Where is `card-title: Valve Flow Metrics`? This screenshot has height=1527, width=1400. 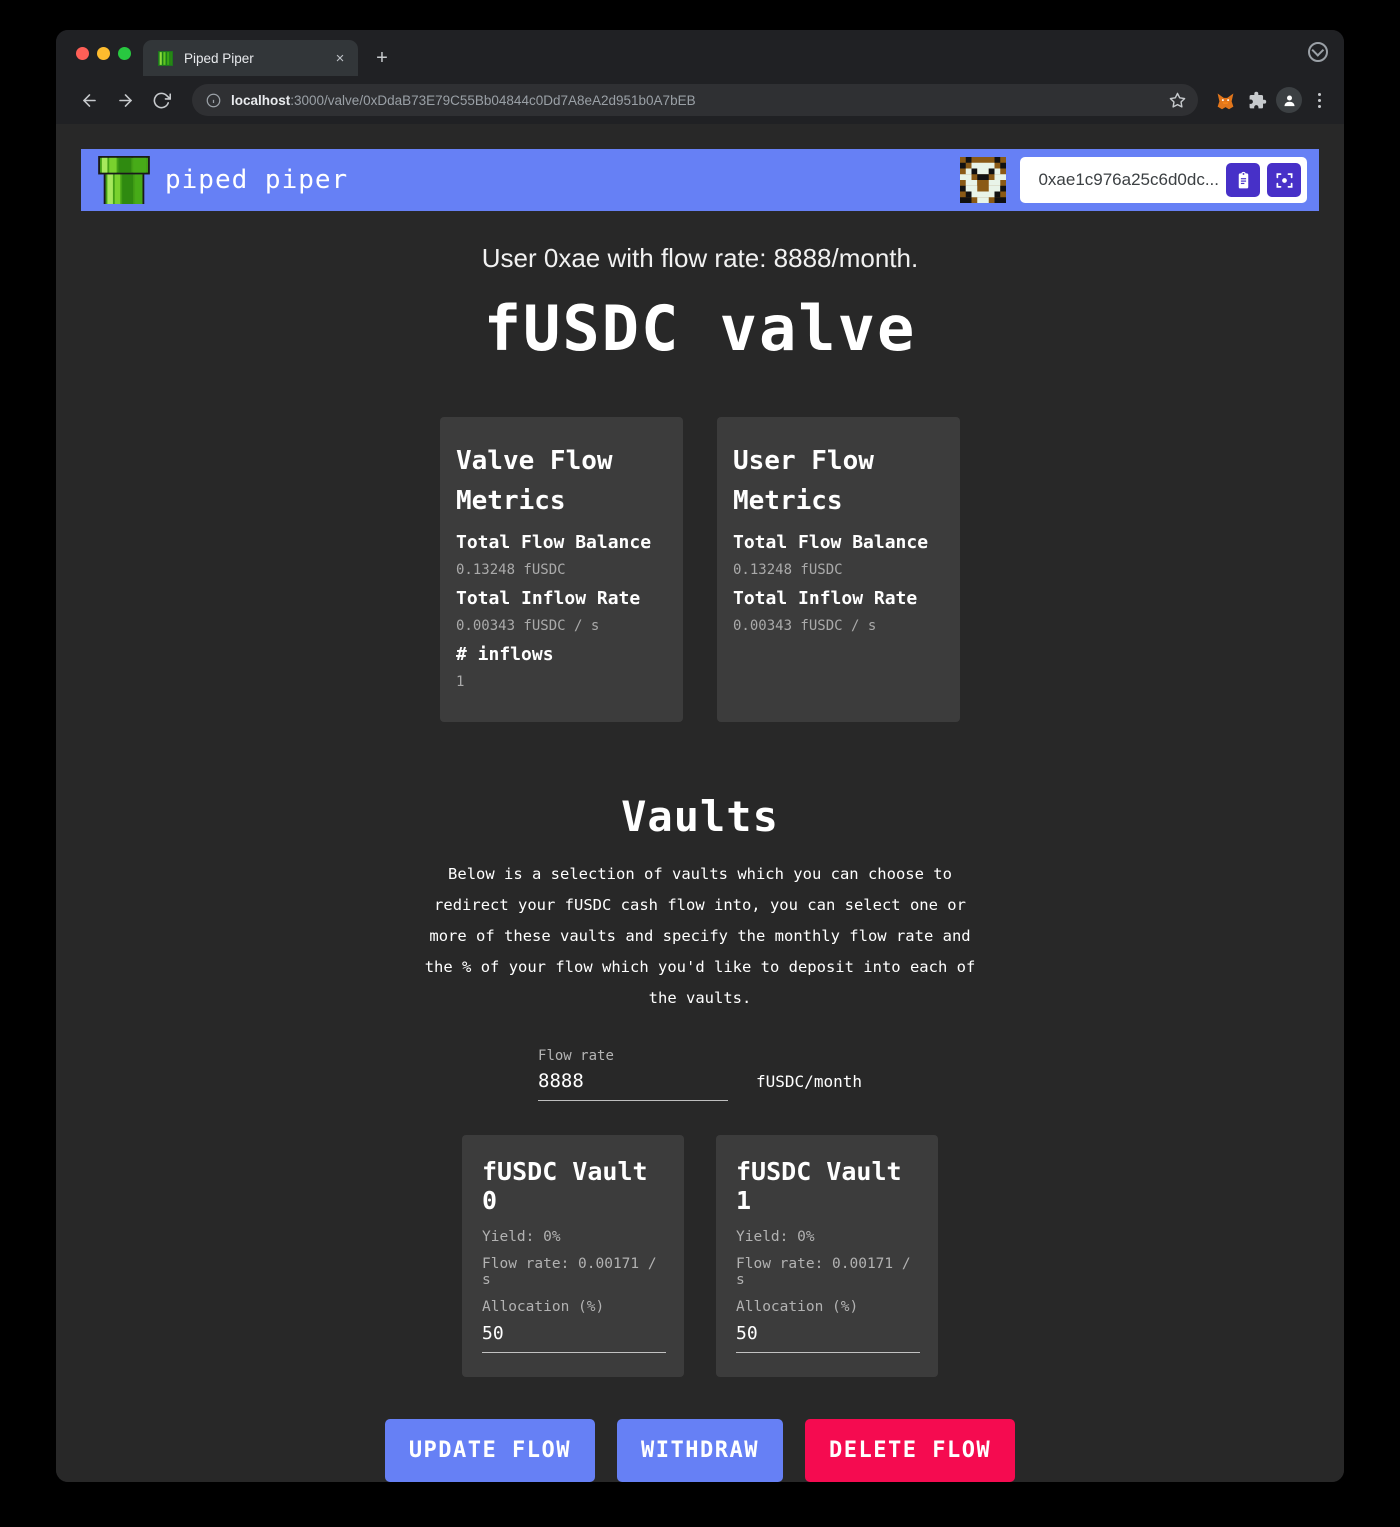
card-title: Valve Flow Metrics is located at coordinates (534, 481).